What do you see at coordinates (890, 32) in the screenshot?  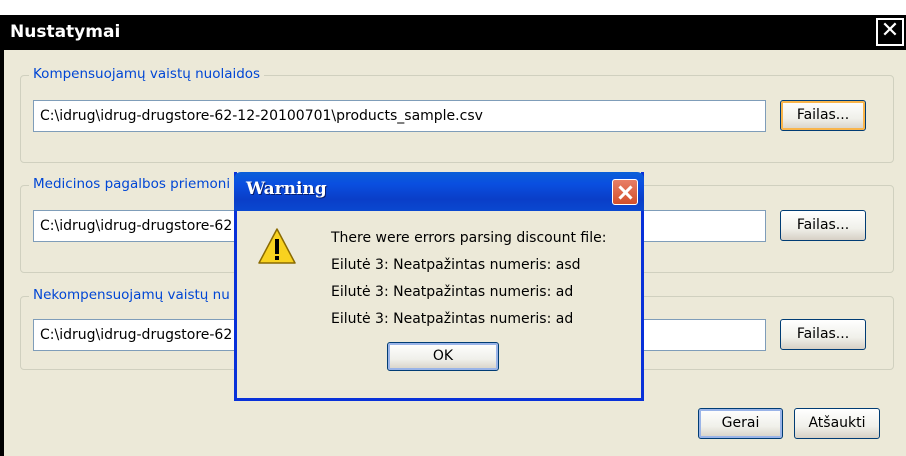 I see `settings-close-icon: ✕` at bounding box center [890, 32].